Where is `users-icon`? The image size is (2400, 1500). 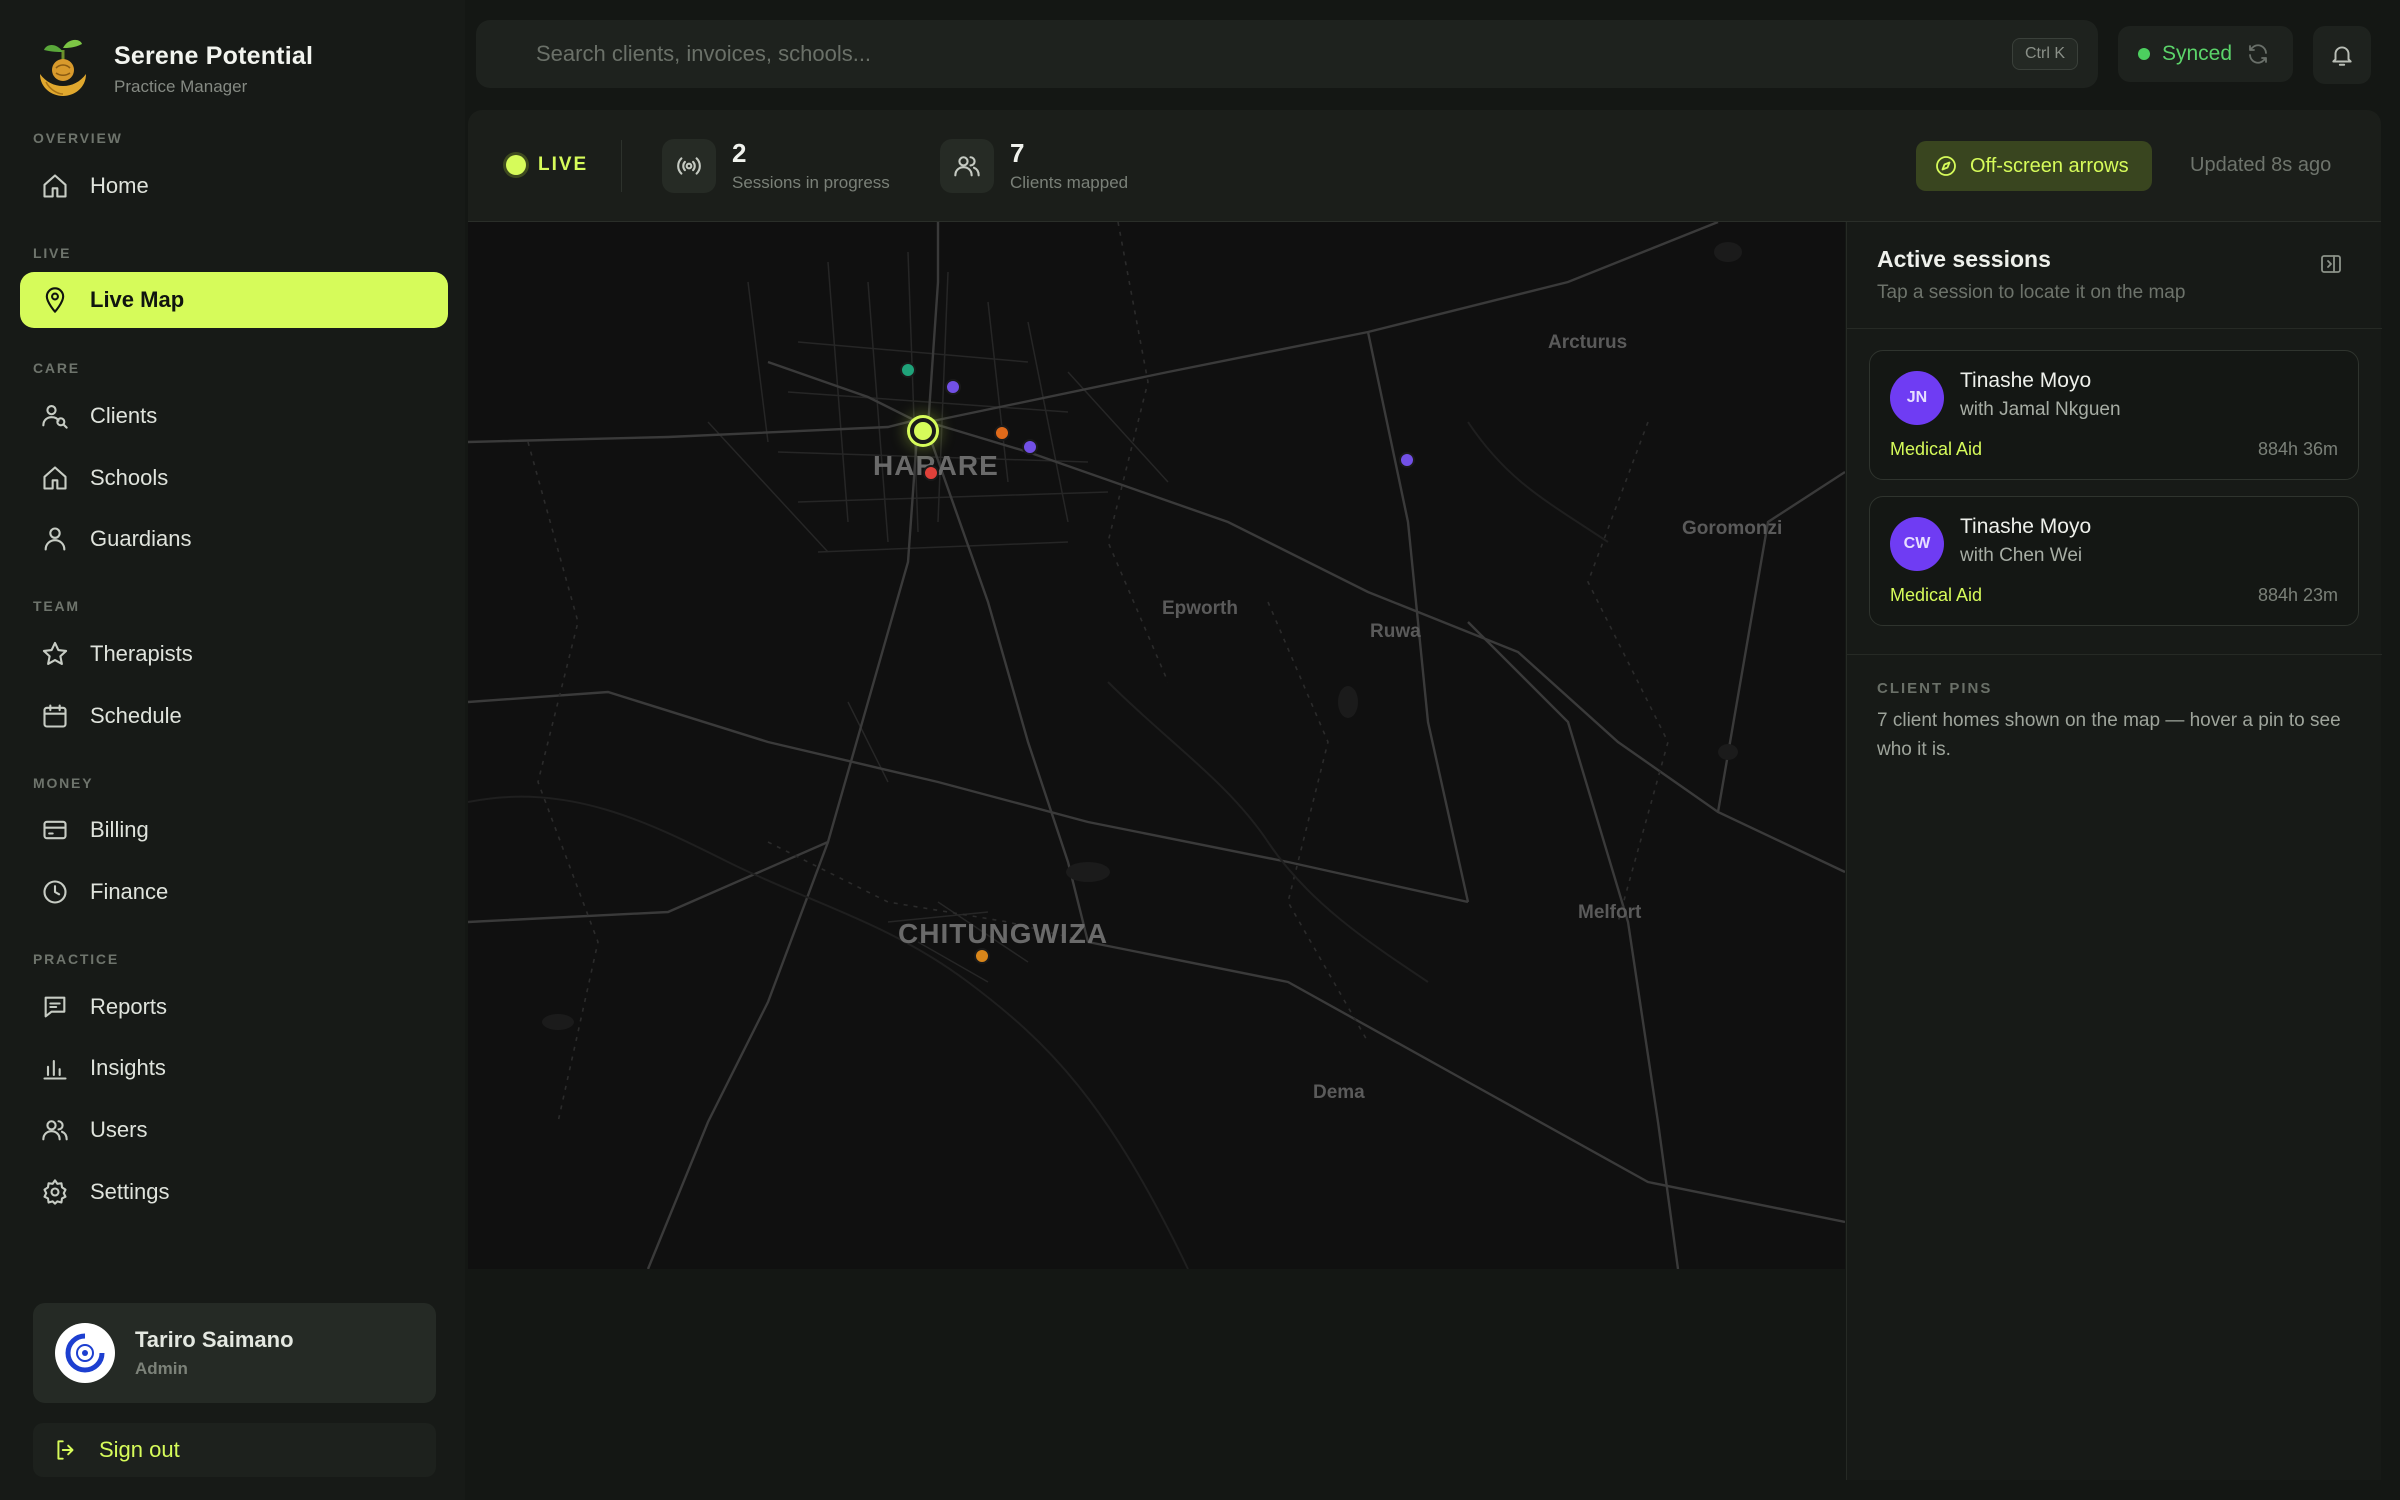 users-icon is located at coordinates (55, 1130).